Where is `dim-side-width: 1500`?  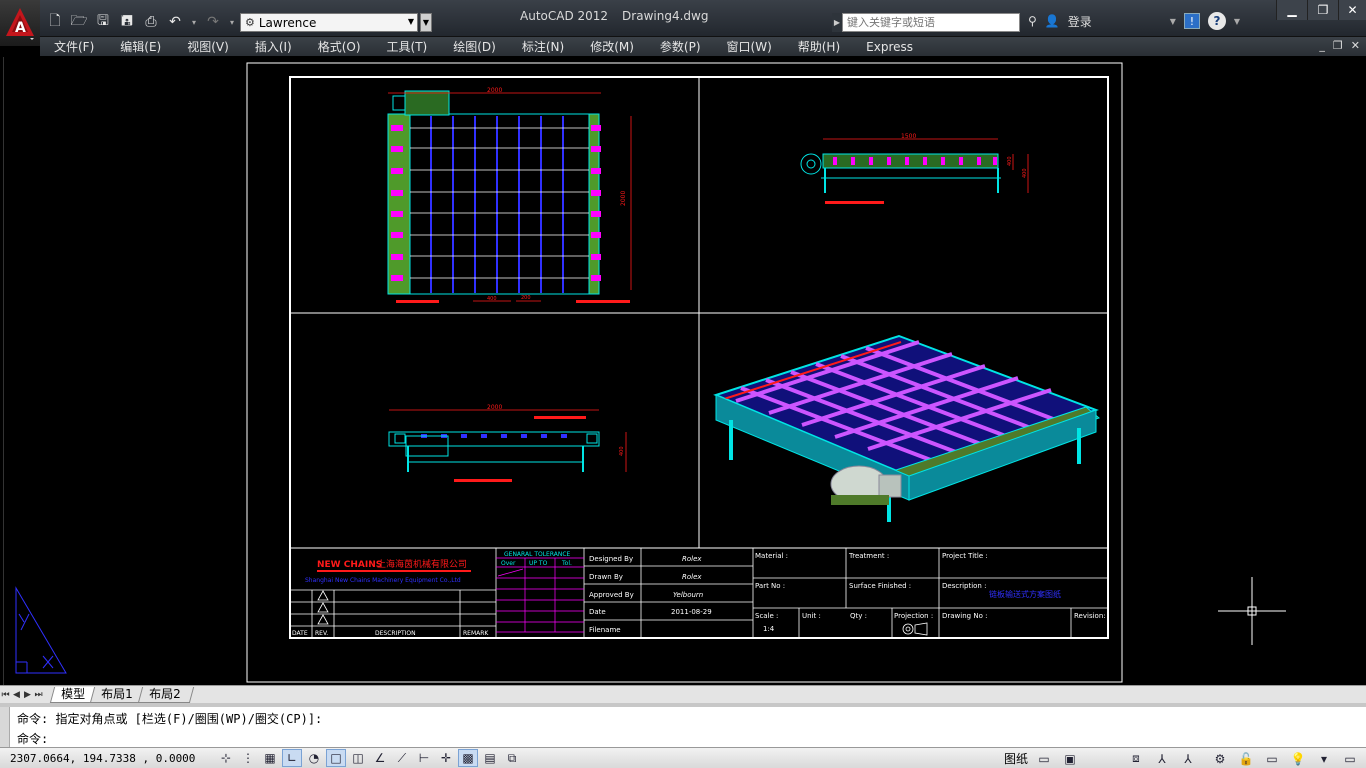
dim-side-width: 1500 is located at coordinates (908, 136).